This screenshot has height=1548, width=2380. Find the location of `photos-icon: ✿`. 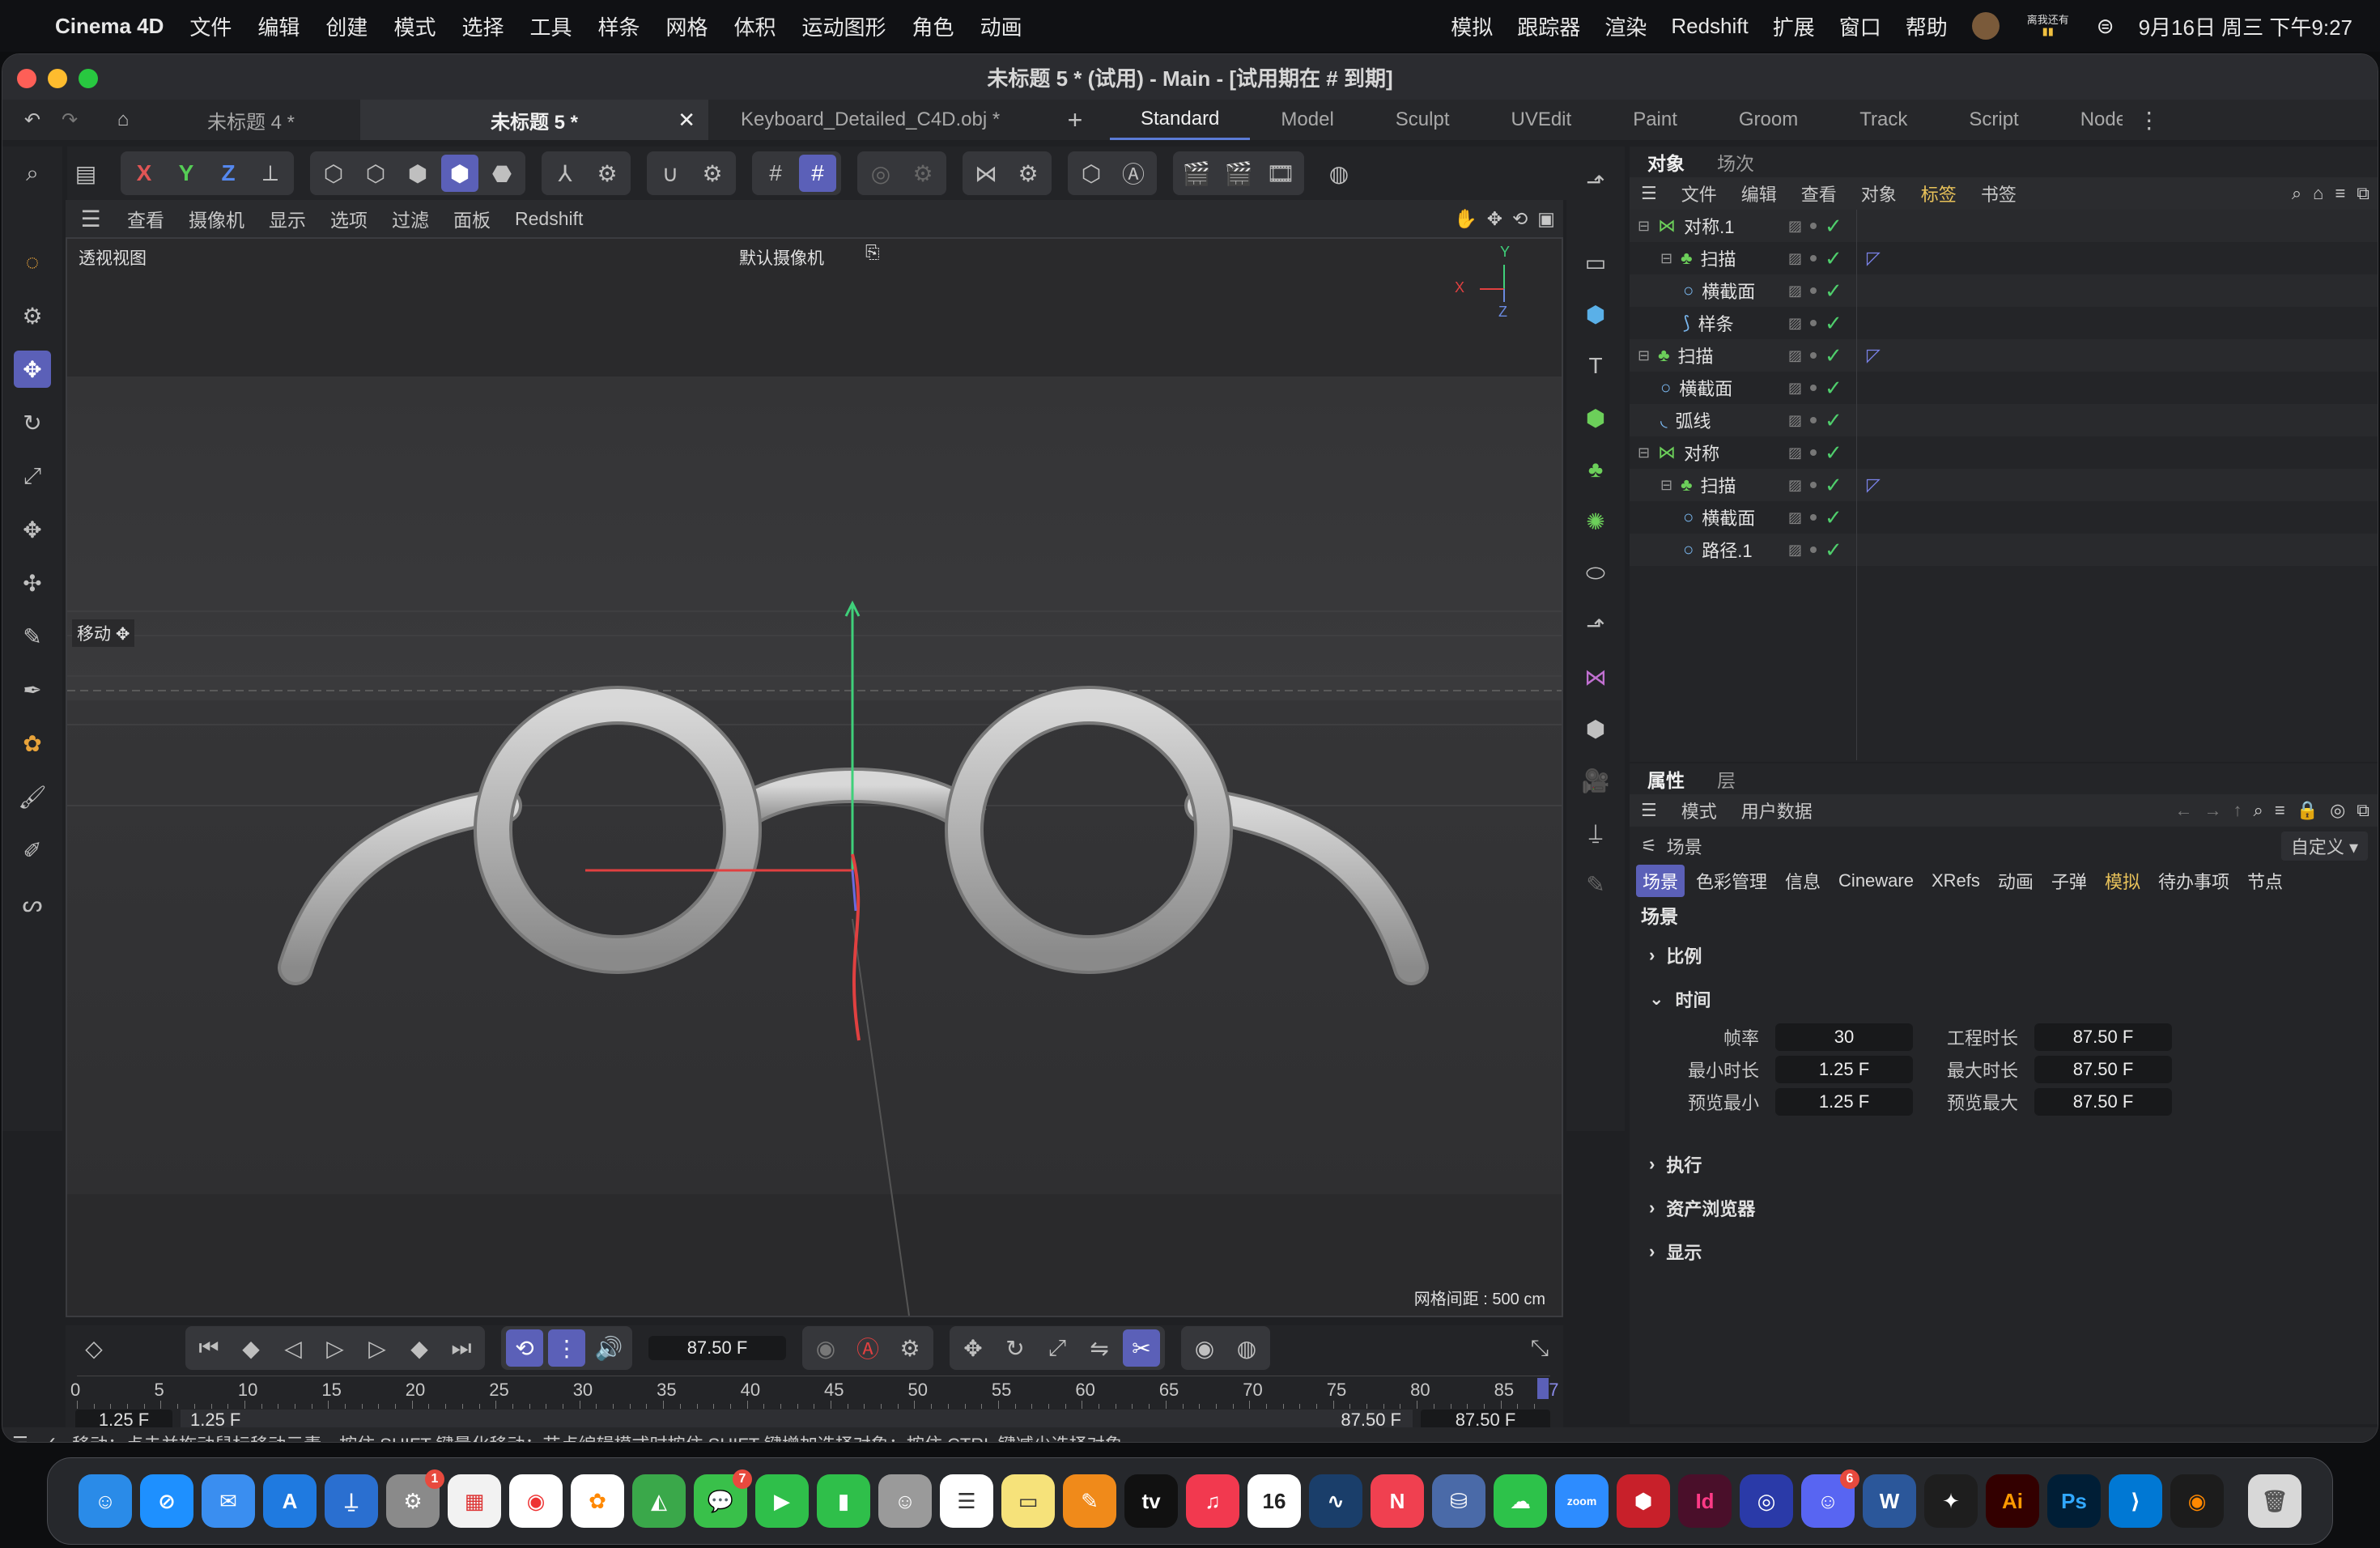

photos-icon: ✿ is located at coordinates (597, 1501).